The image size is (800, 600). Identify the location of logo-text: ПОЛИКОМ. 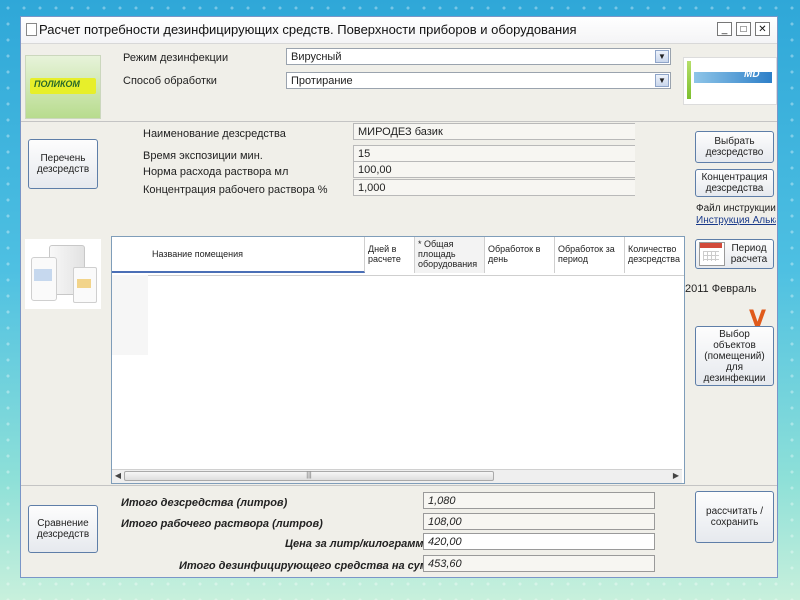
(57, 84).